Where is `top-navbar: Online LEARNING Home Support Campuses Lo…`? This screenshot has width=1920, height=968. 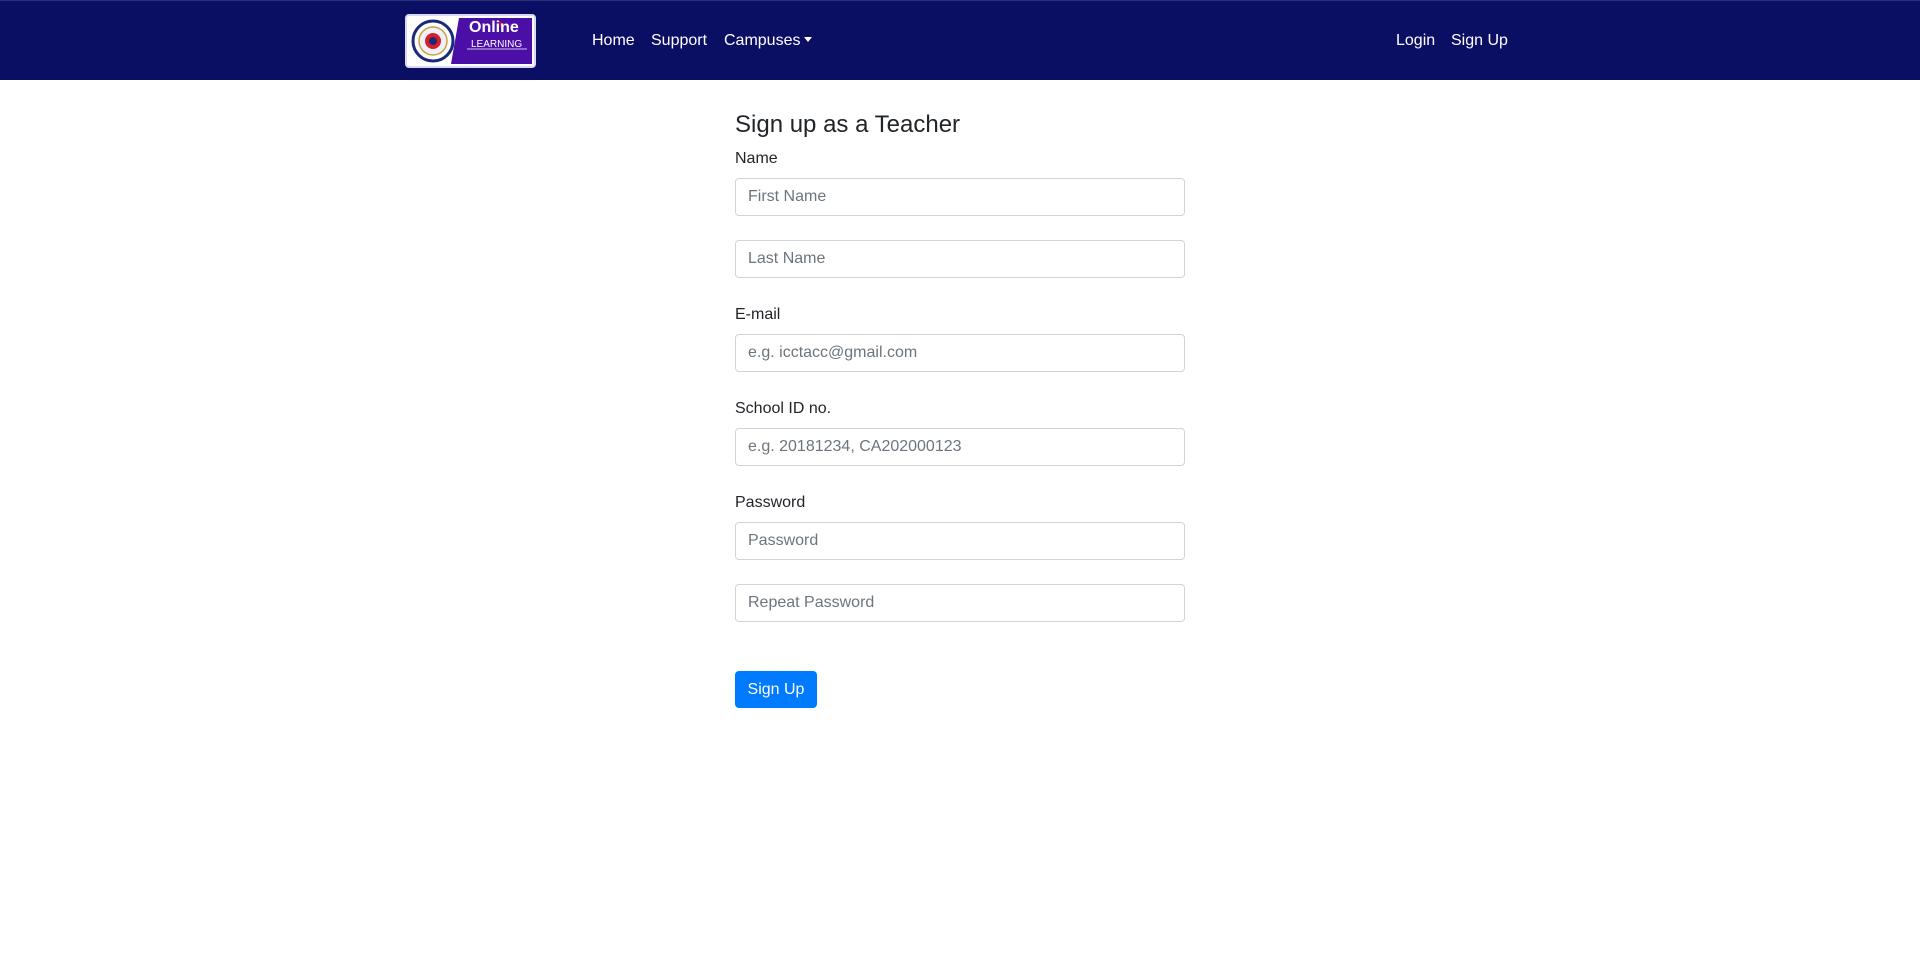
top-navbar: Online LEARNING Home Support Campuses Lo… is located at coordinates (960, 40).